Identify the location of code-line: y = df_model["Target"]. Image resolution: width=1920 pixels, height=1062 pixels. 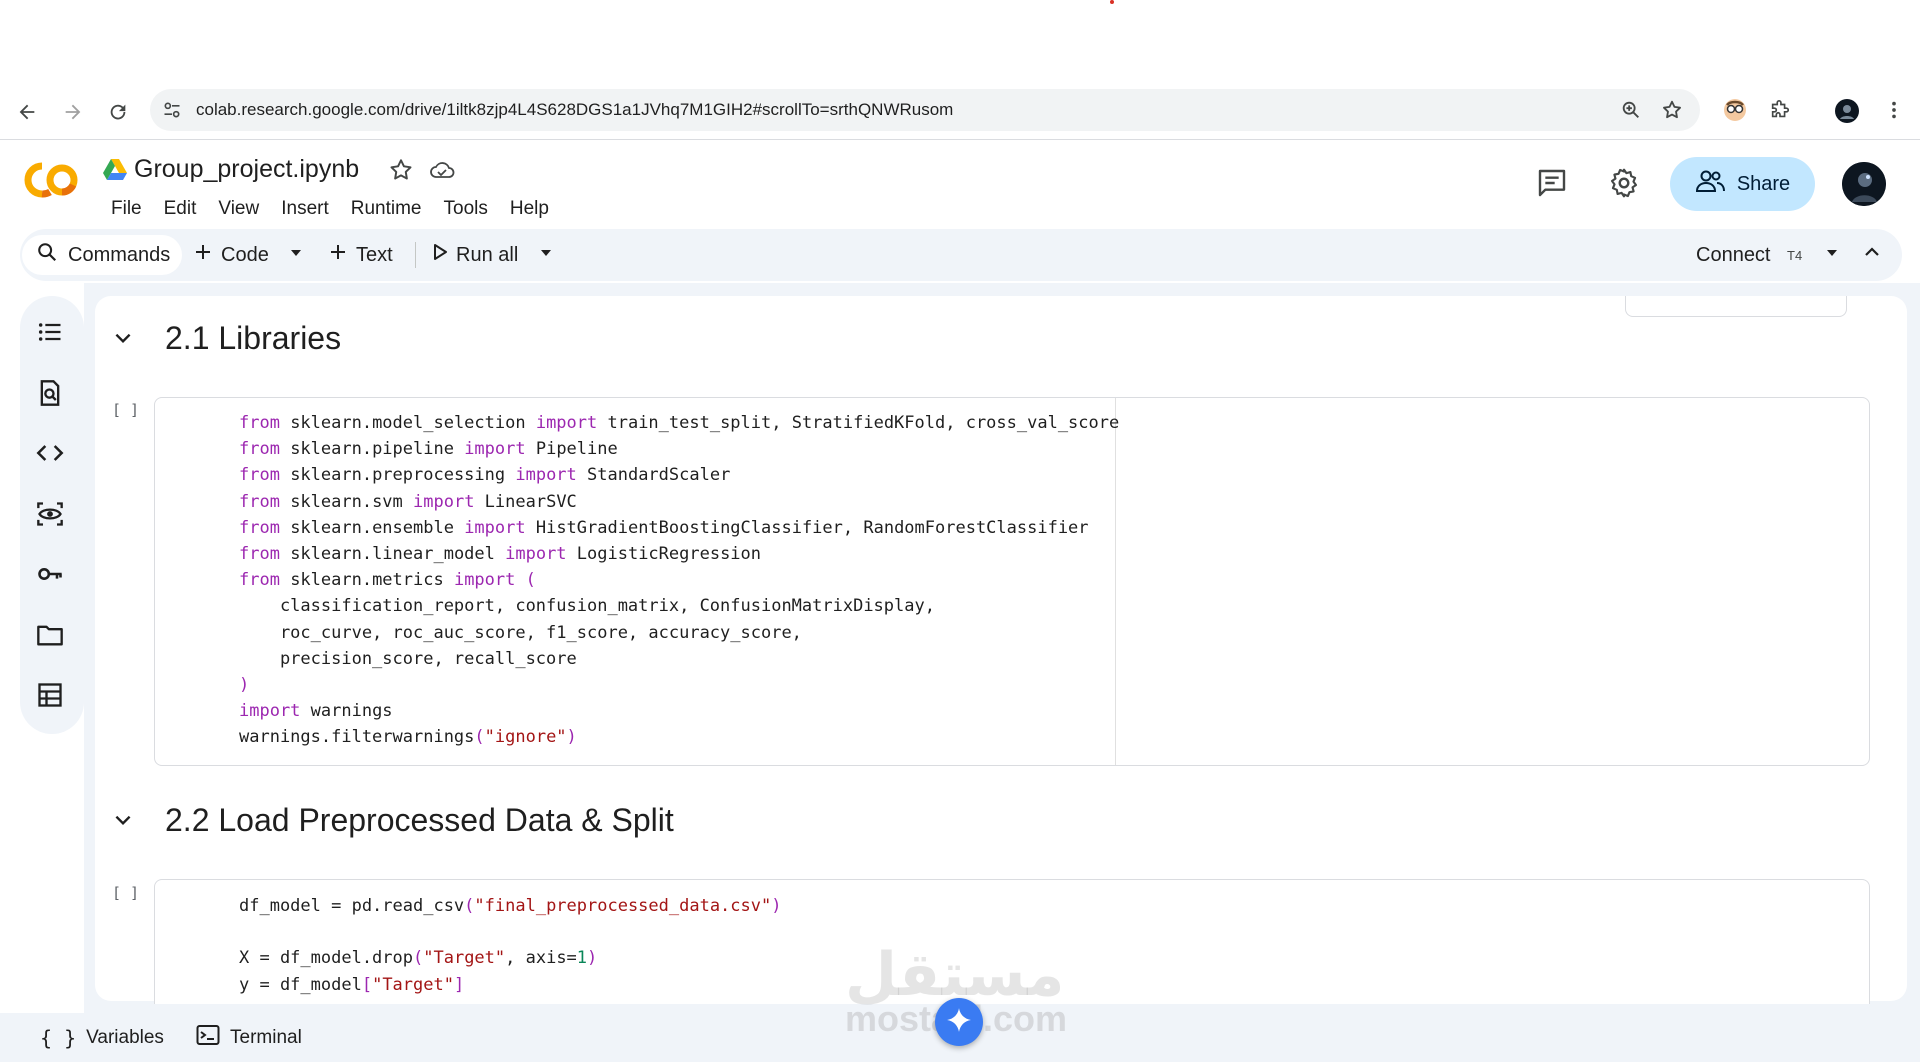
(352, 984).